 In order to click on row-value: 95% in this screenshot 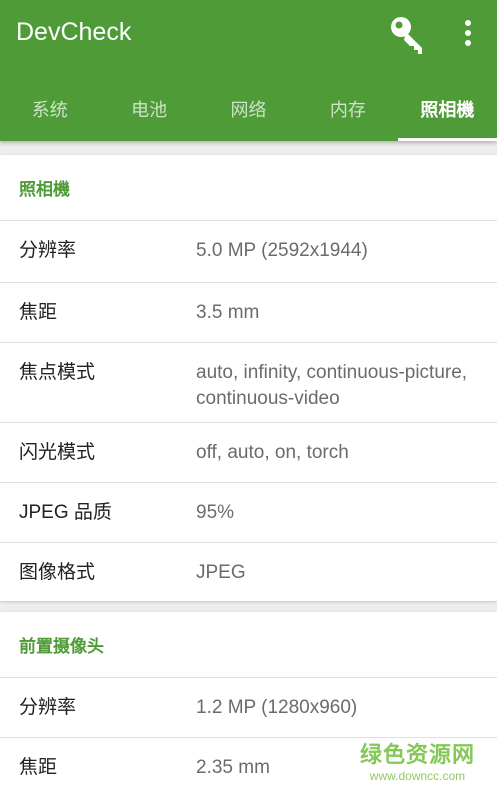, I will do `click(215, 512)`.